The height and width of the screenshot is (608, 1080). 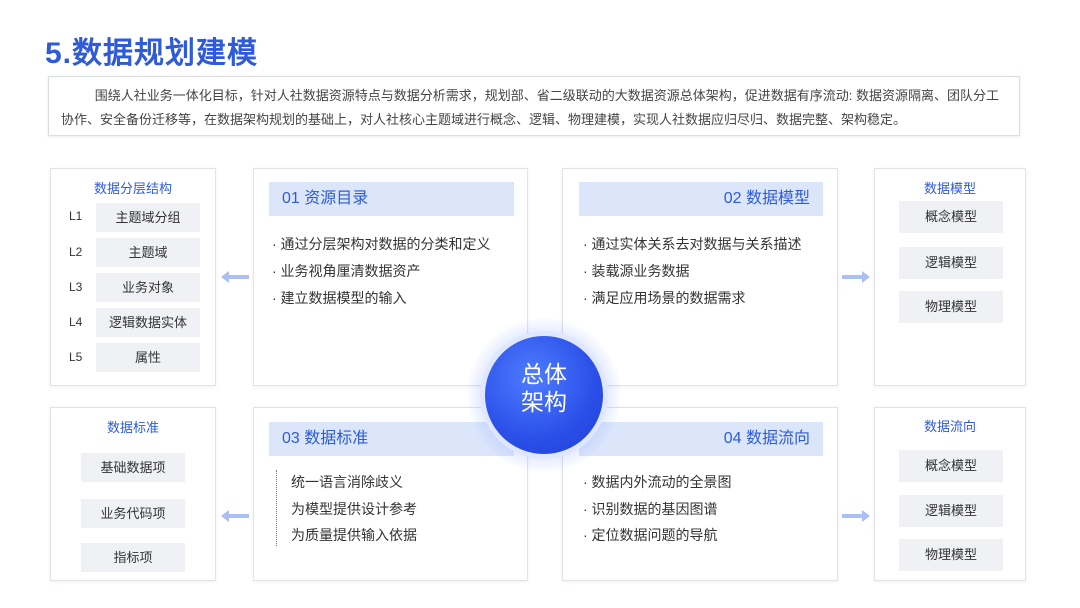 I want to click on flow-item: 逻辑模型, so click(x=951, y=511).